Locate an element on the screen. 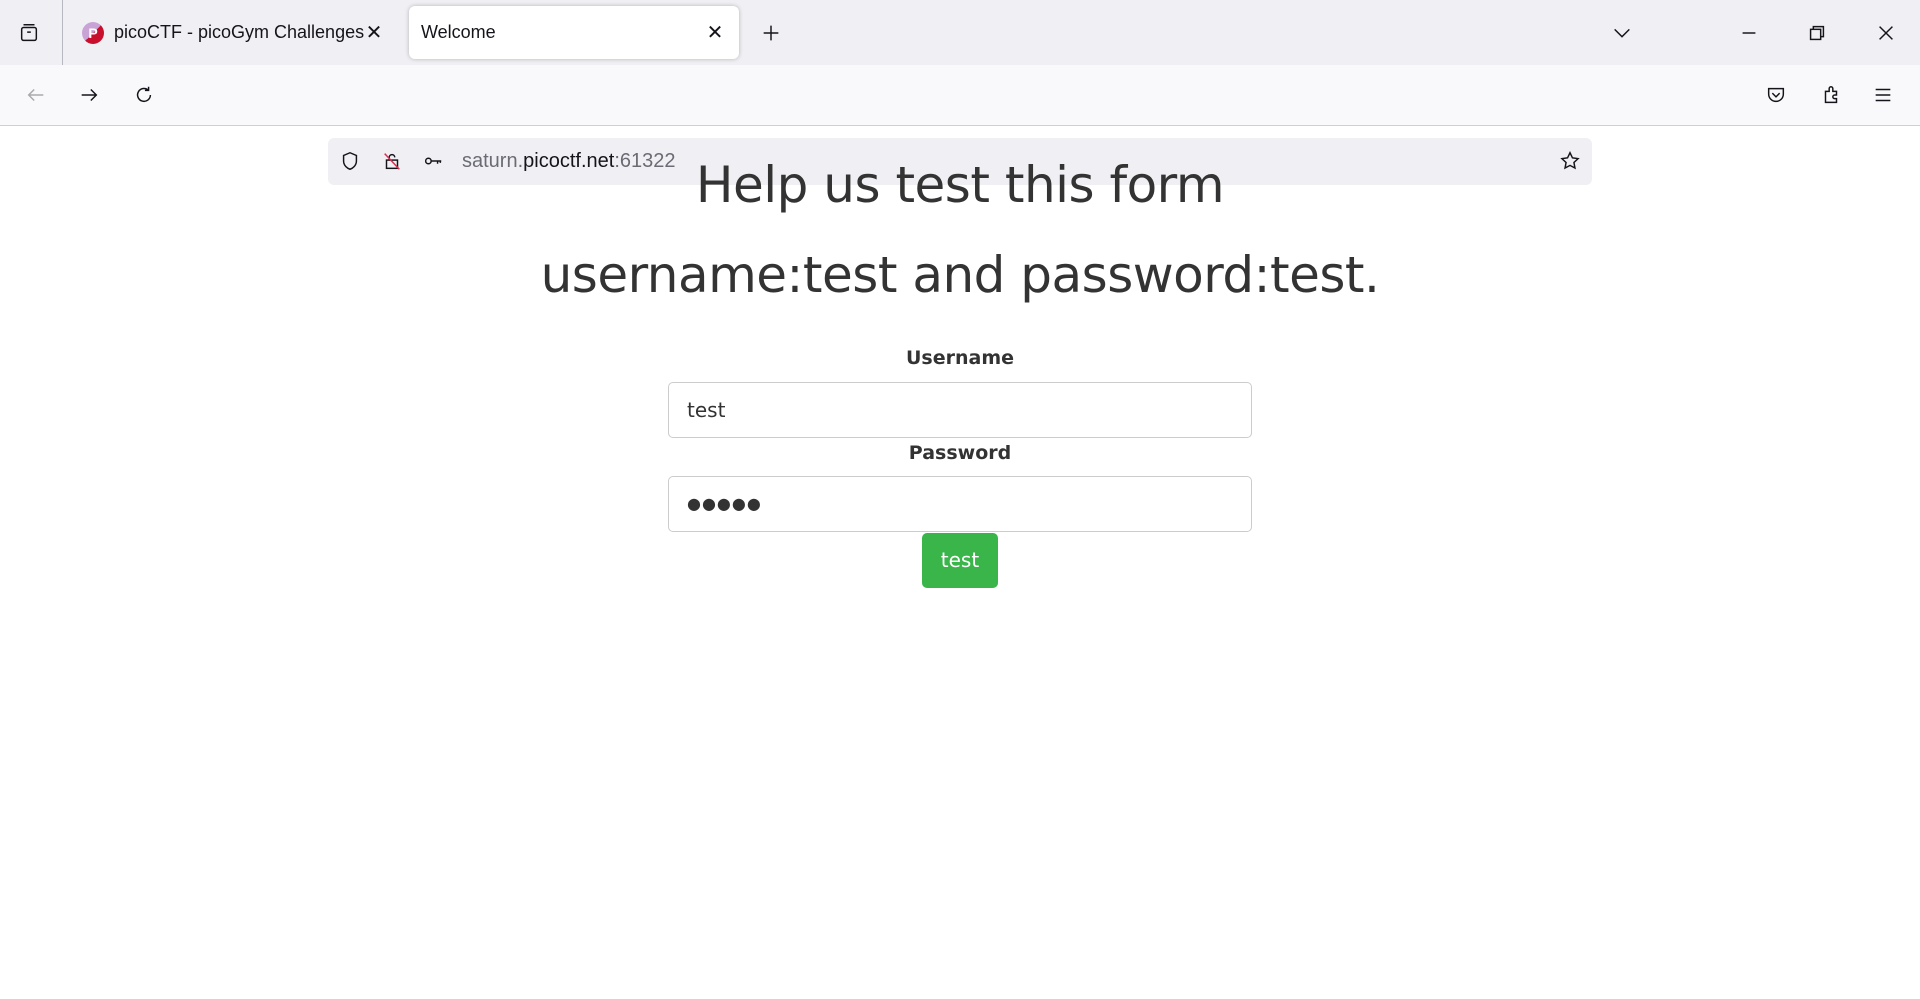 The height and width of the screenshot is (999, 1920). password-input: ●●●●● is located at coordinates (960, 504).